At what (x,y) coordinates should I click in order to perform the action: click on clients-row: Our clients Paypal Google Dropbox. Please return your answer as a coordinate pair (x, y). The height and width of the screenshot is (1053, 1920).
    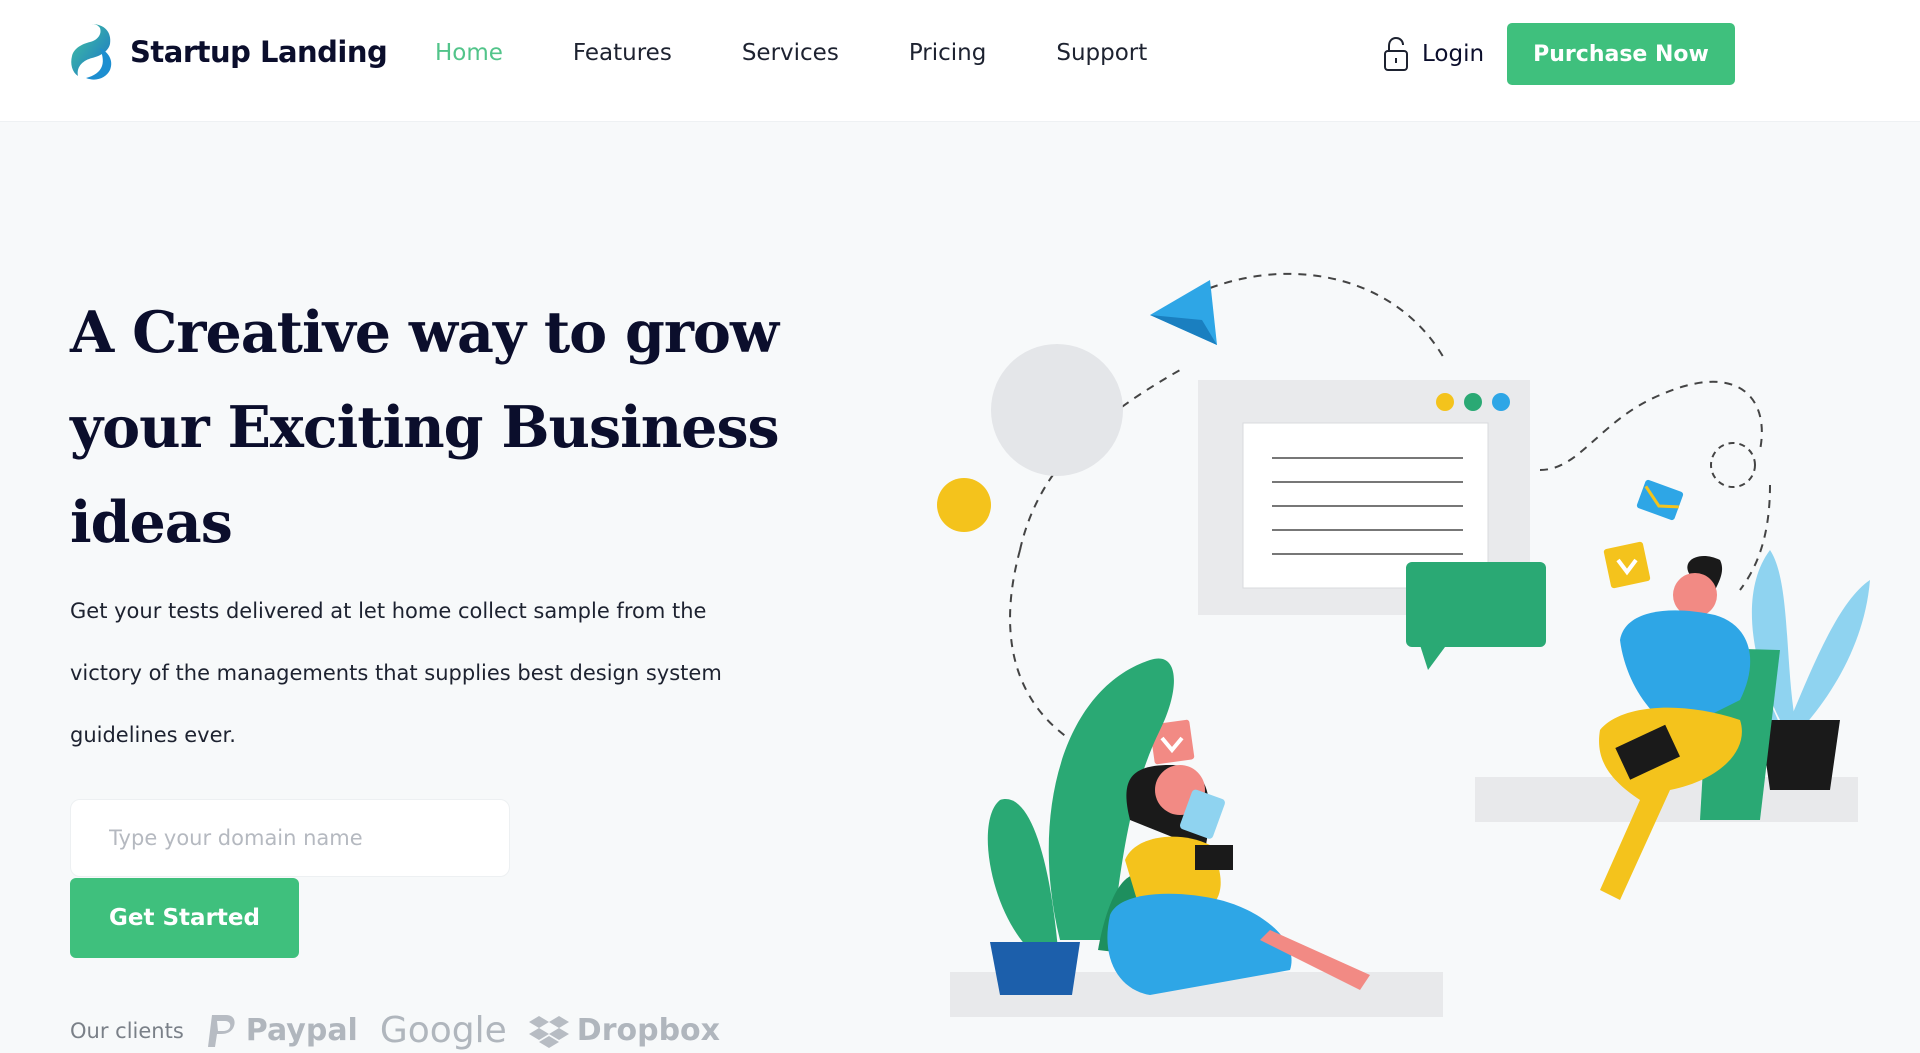
    Looking at the image, I should click on (406, 1030).